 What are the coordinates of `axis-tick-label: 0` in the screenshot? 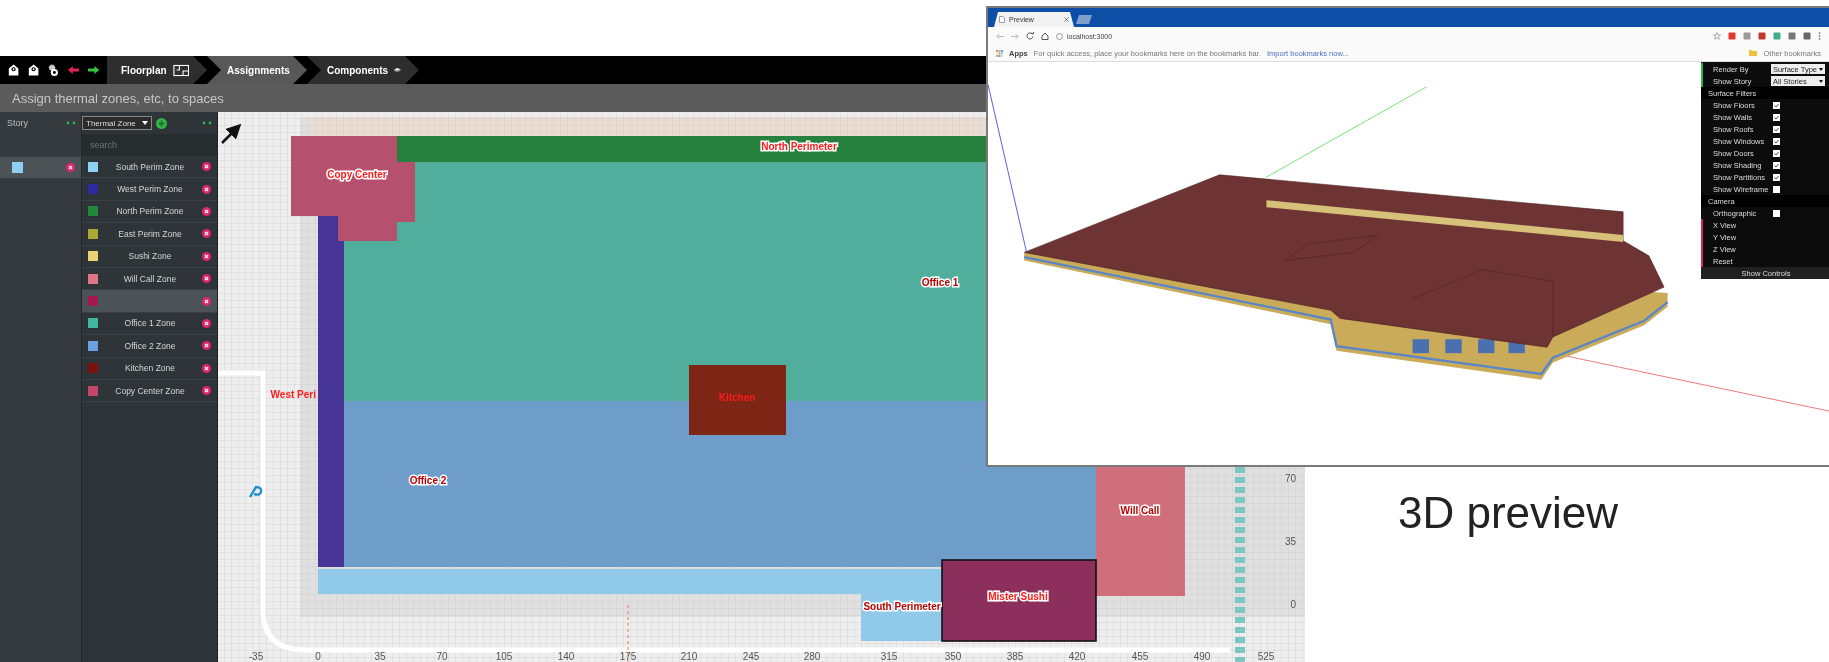 It's located at (1293, 604).